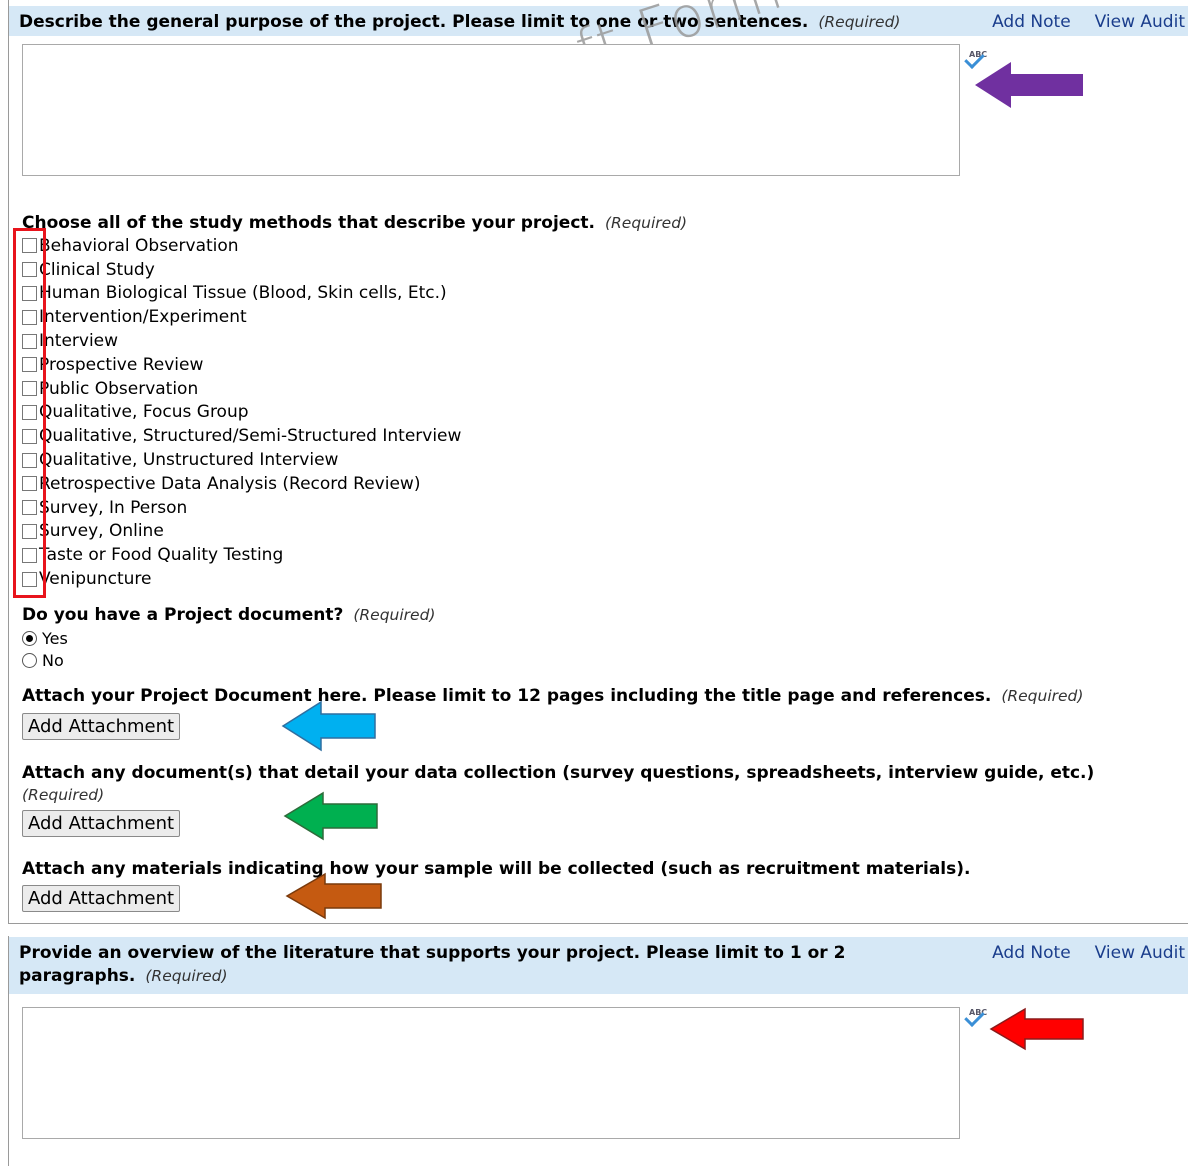  What do you see at coordinates (241, 270) in the screenshot?
I see `method-option: Clinical Study` at bounding box center [241, 270].